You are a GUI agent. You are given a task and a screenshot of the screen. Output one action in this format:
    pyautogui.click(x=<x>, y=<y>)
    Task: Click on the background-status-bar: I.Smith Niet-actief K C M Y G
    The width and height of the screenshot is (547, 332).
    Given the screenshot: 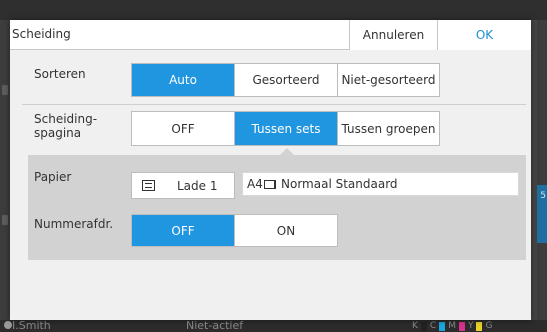 What is the action you would take?
    pyautogui.click(x=273, y=325)
    